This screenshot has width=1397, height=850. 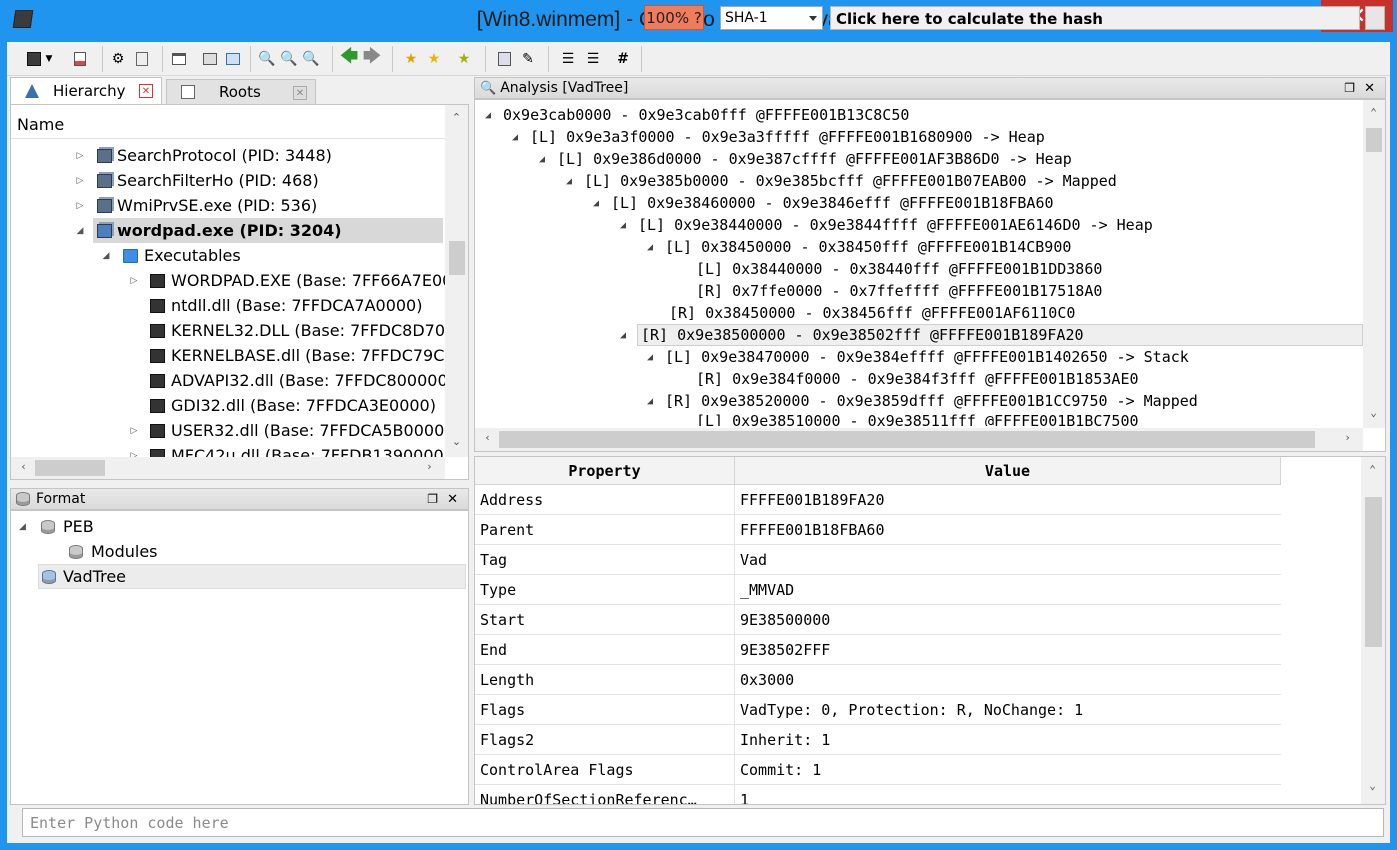 What do you see at coordinates (878, 680) in the screenshot?
I see `table-row: Length 0x3000` at bounding box center [878, 680].